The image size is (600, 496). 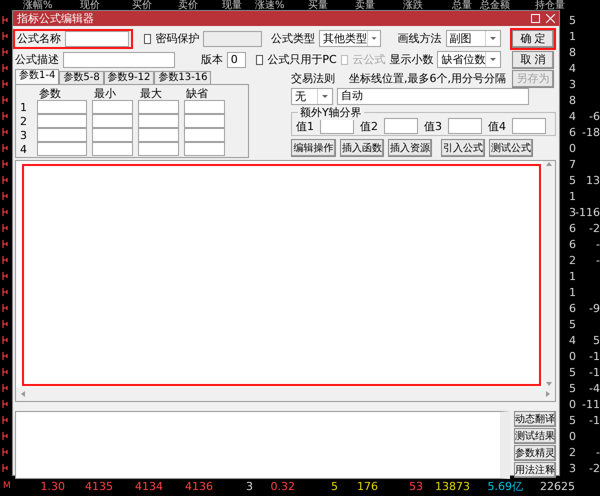 I want to click on tool-button: 插入资源, so click(x=410, y=148).